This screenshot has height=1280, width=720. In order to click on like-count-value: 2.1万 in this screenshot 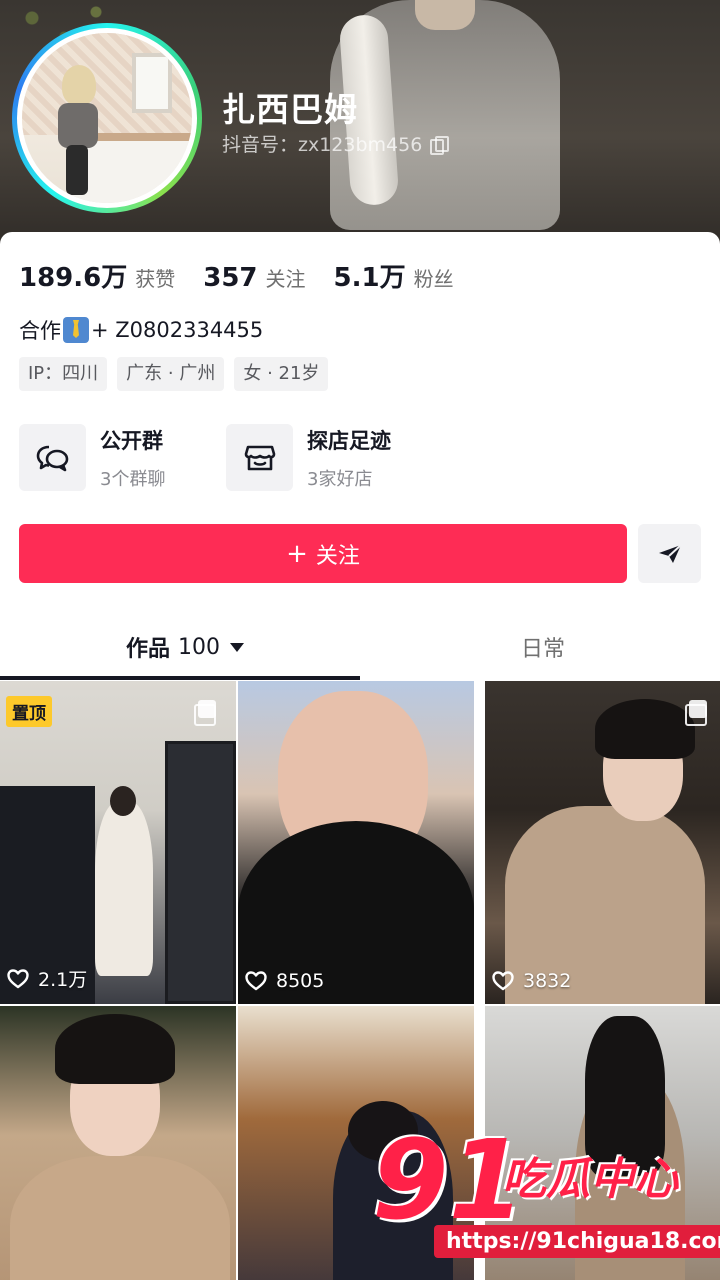, I will do `click(63, 980)`.